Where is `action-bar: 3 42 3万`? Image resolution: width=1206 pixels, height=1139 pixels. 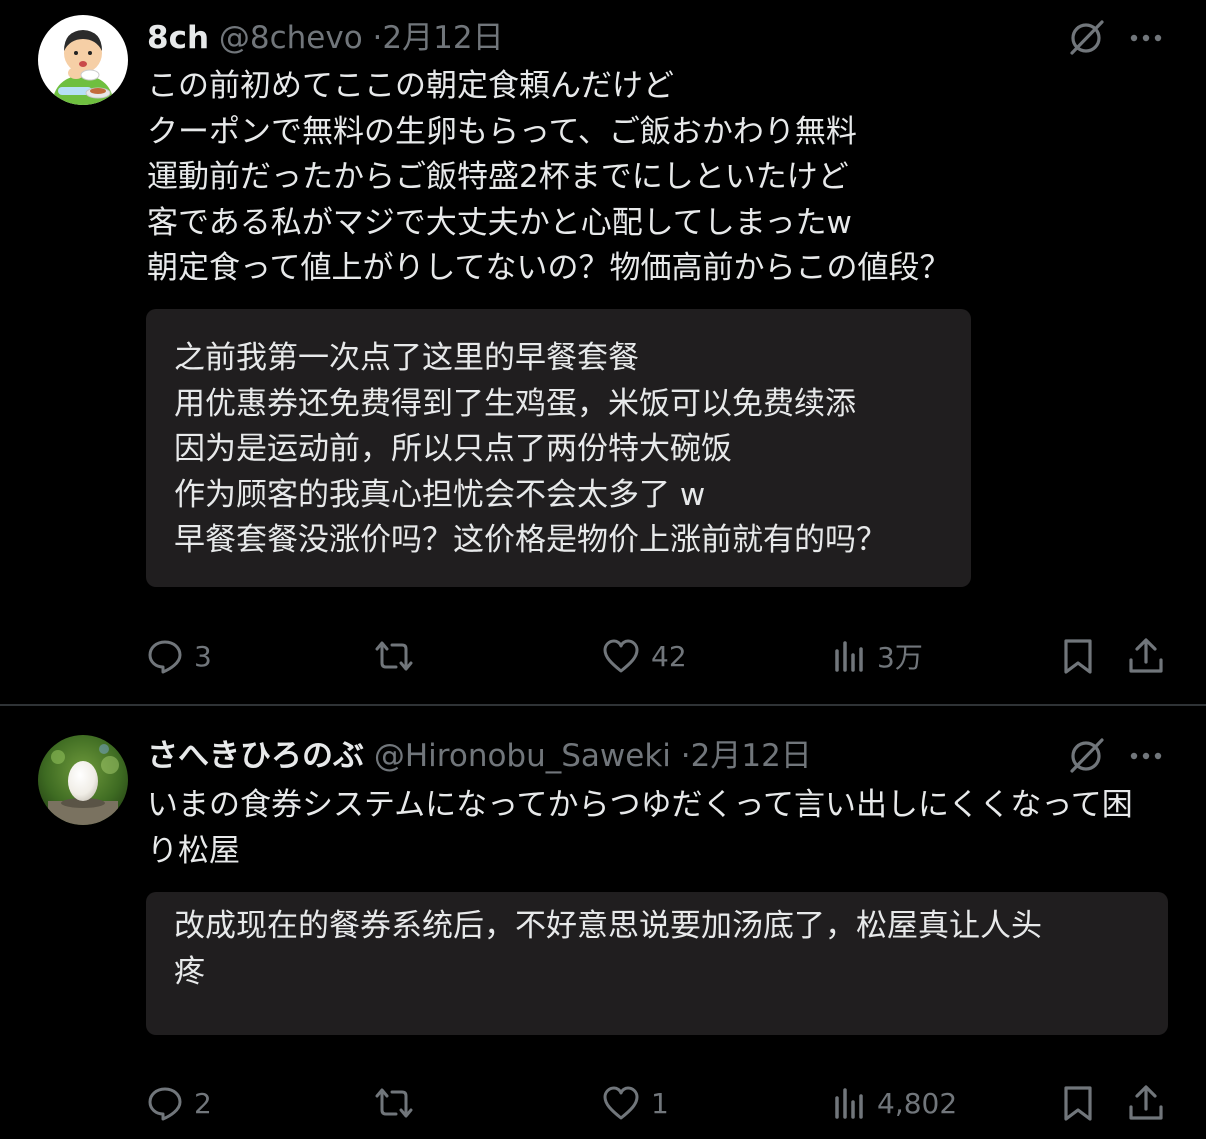 action-bar: 3 42 3万 is located at coordinates (603, 656).